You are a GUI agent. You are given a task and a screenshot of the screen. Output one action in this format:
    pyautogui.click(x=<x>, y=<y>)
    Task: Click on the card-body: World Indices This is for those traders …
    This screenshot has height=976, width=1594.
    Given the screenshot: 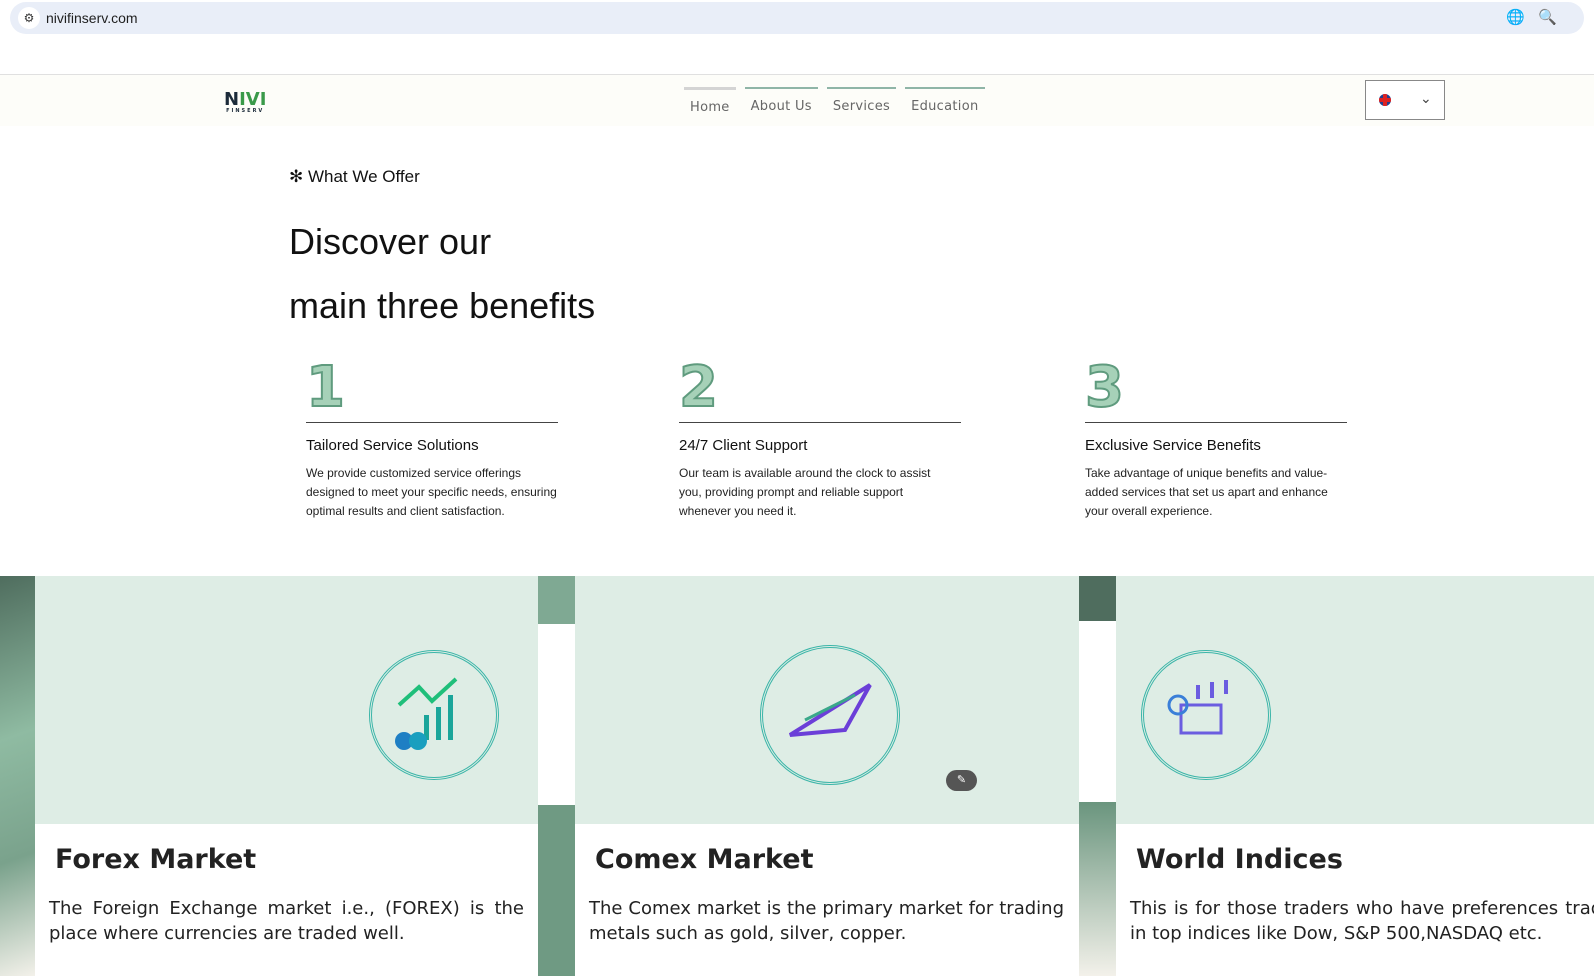 What is the action you would take?
    pyautogui.click(x=1355, y=900)
    